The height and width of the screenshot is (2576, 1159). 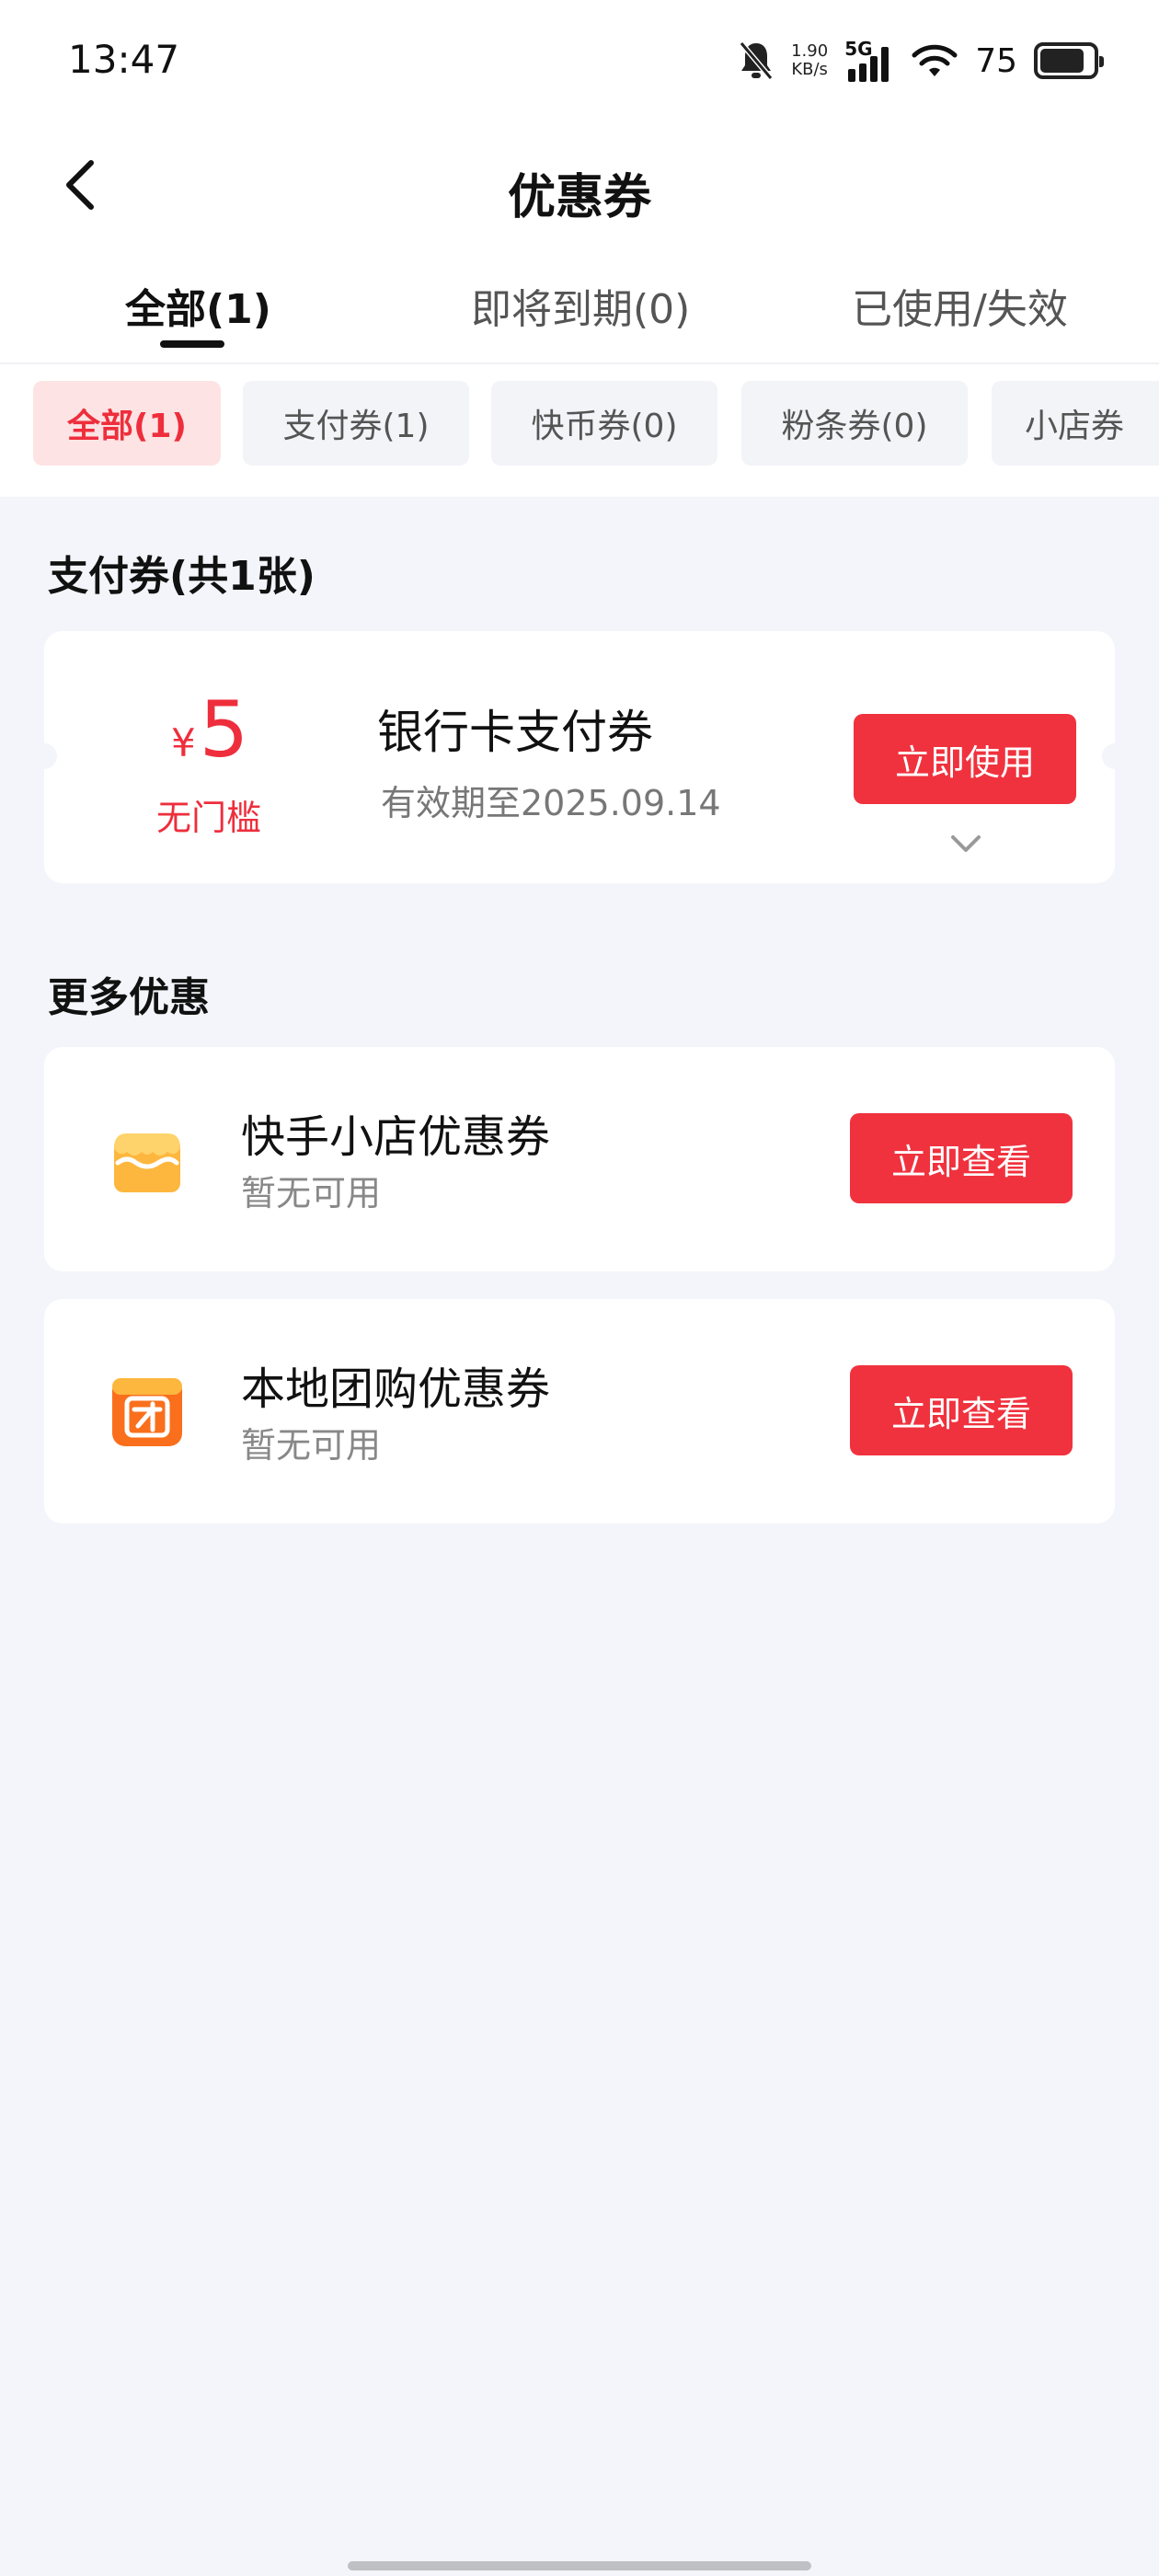 What do you see at coordinates (934, 60) in the screenshot?
I see `wifi-icon` at bounding box center [934, 60].